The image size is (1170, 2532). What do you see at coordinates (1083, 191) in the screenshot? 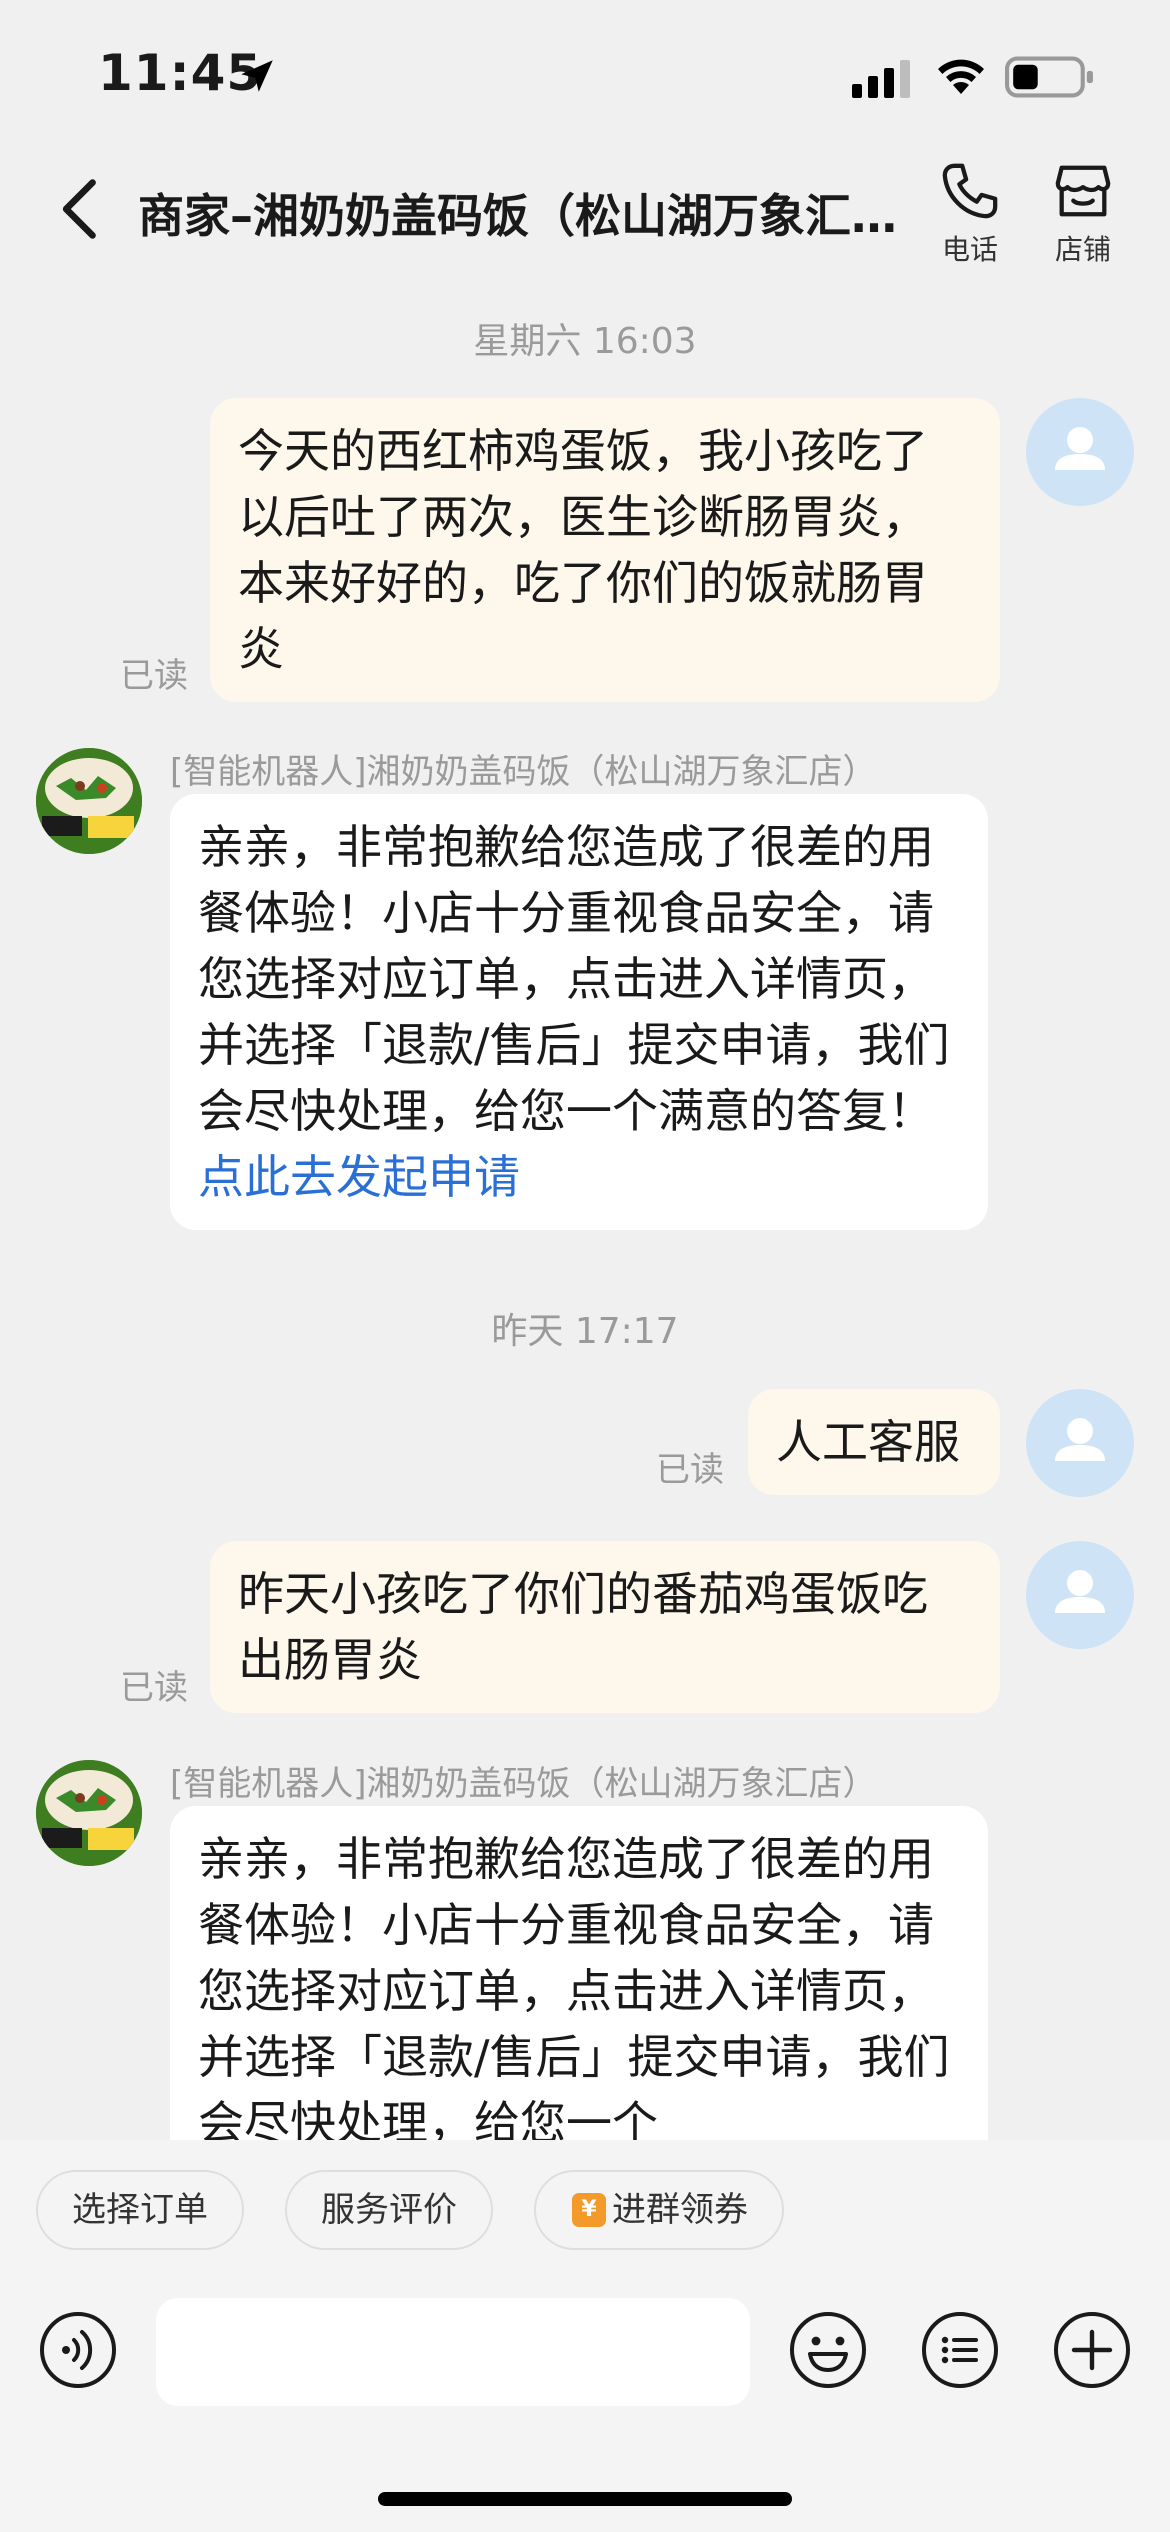
I see `store-icon` at bounding box center [1083, 191].